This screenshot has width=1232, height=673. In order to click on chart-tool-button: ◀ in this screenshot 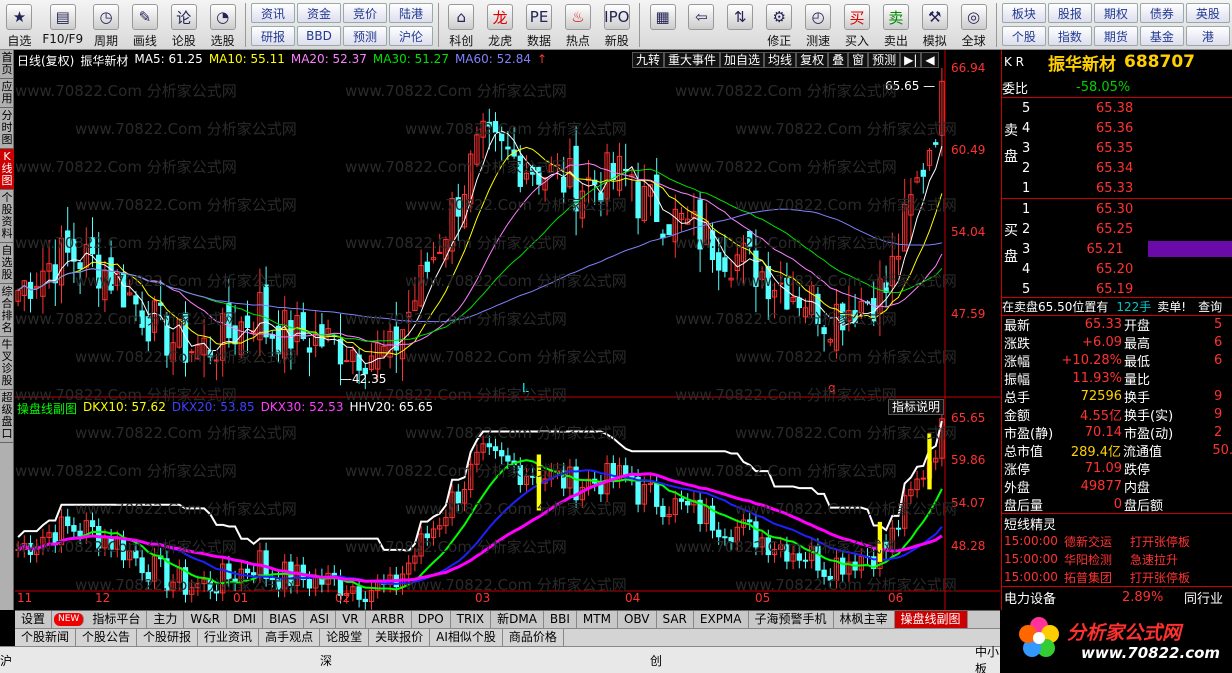, I will do `click(930, 60)`.